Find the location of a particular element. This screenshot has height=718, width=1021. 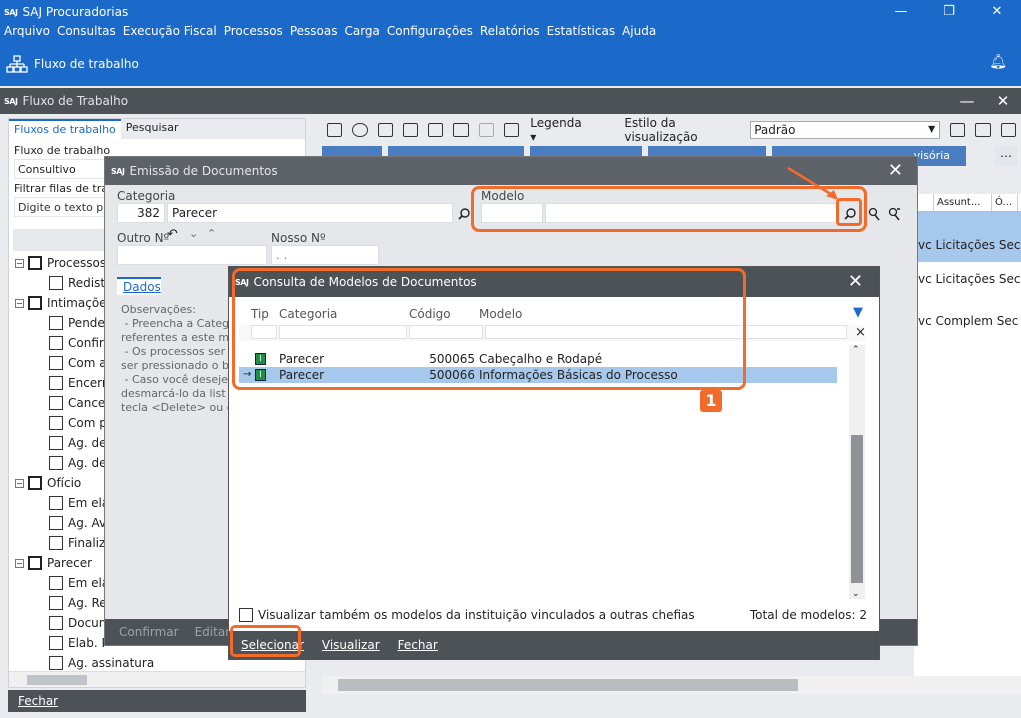

refresh-icon is located at coordinates (360, 130).